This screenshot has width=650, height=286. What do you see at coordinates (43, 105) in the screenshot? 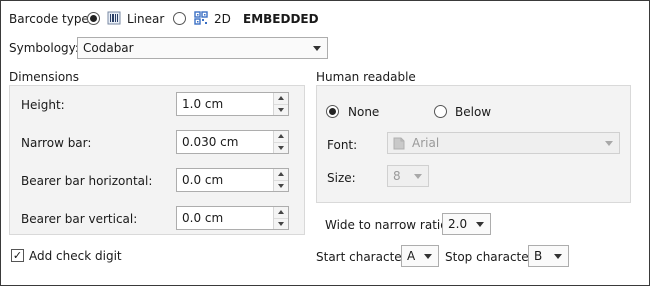
I see `height-label: Height:` at bounding box center [43, 105].